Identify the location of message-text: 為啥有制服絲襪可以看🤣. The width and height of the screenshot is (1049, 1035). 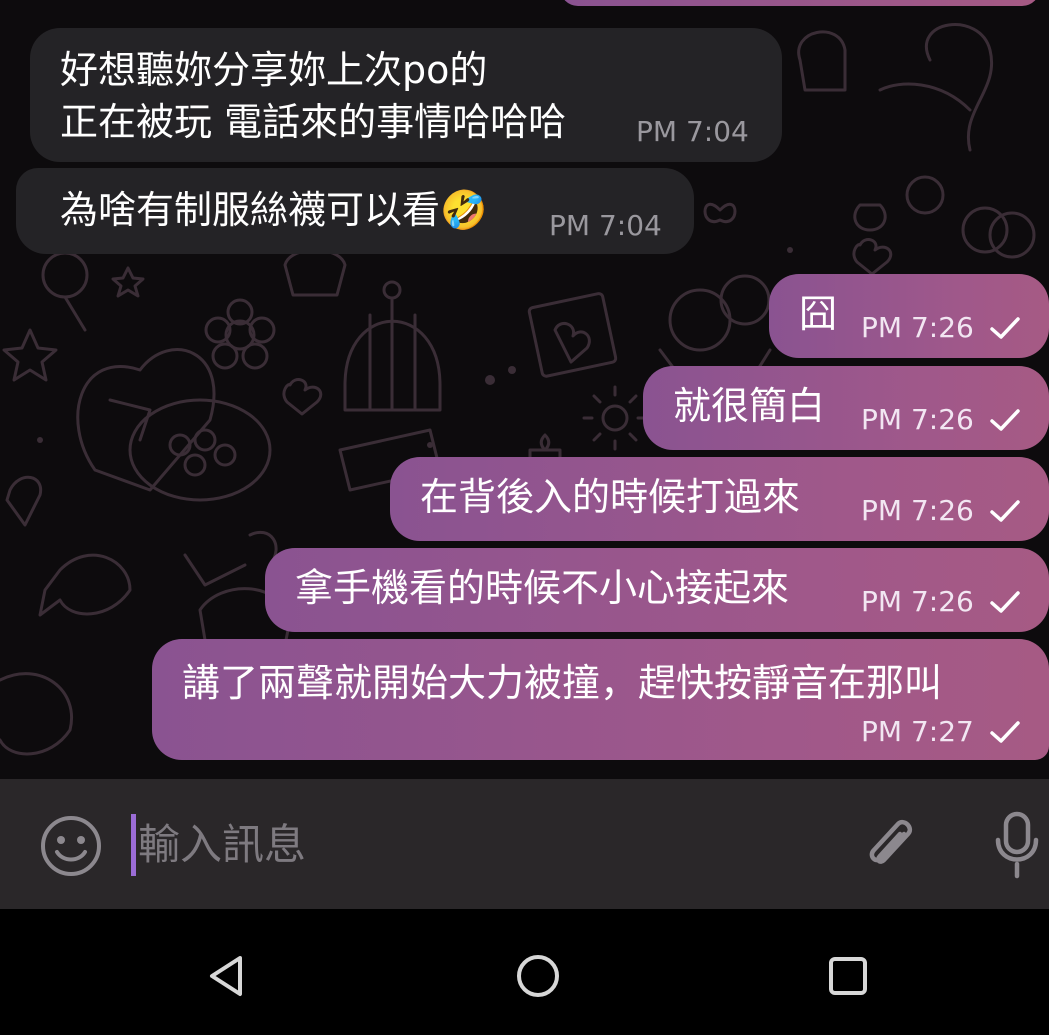
(274, 210).